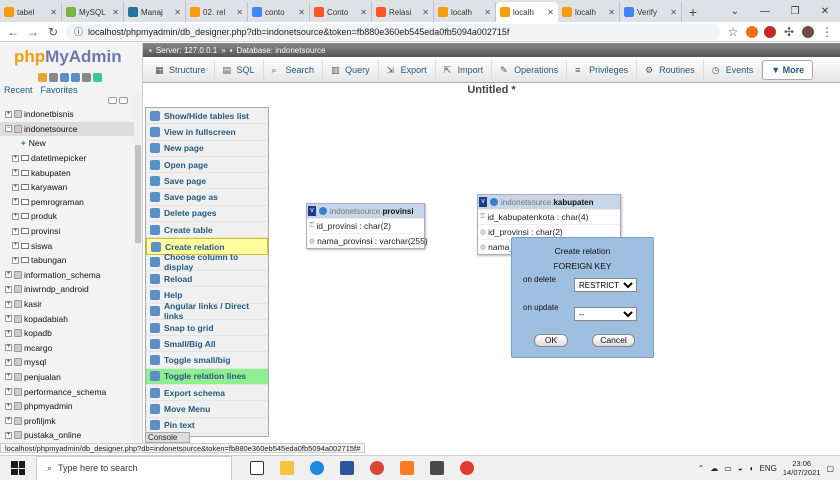 The width and height of the screenshot is (840, 480). I want to click on minimize-icon: —, so click(765, 11).